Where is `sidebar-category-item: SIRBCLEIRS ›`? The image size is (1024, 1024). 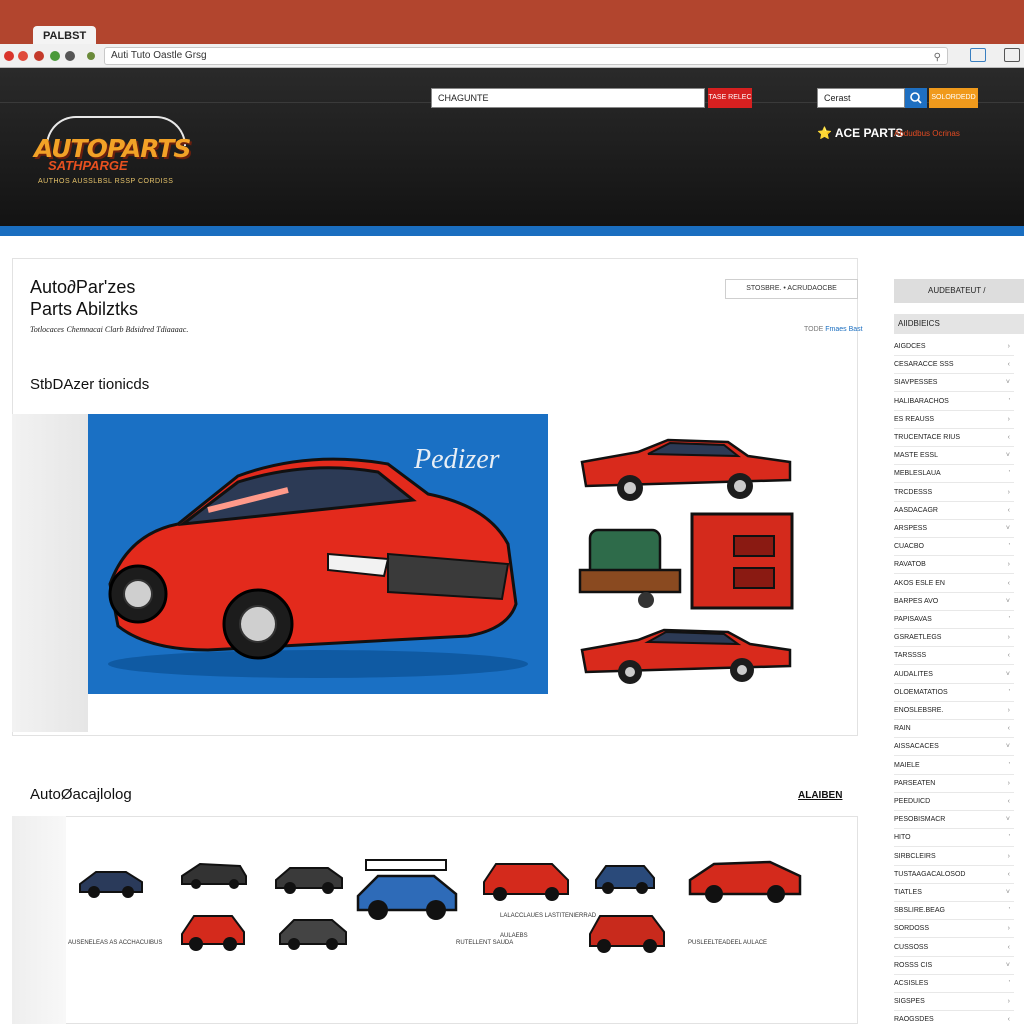
sidebar-category-item: SIRBCLEIRS › is located at coordinates (954, 857).